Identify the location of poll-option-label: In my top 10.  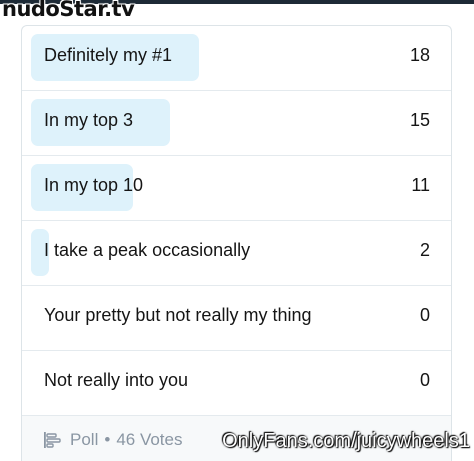
(94, 185).